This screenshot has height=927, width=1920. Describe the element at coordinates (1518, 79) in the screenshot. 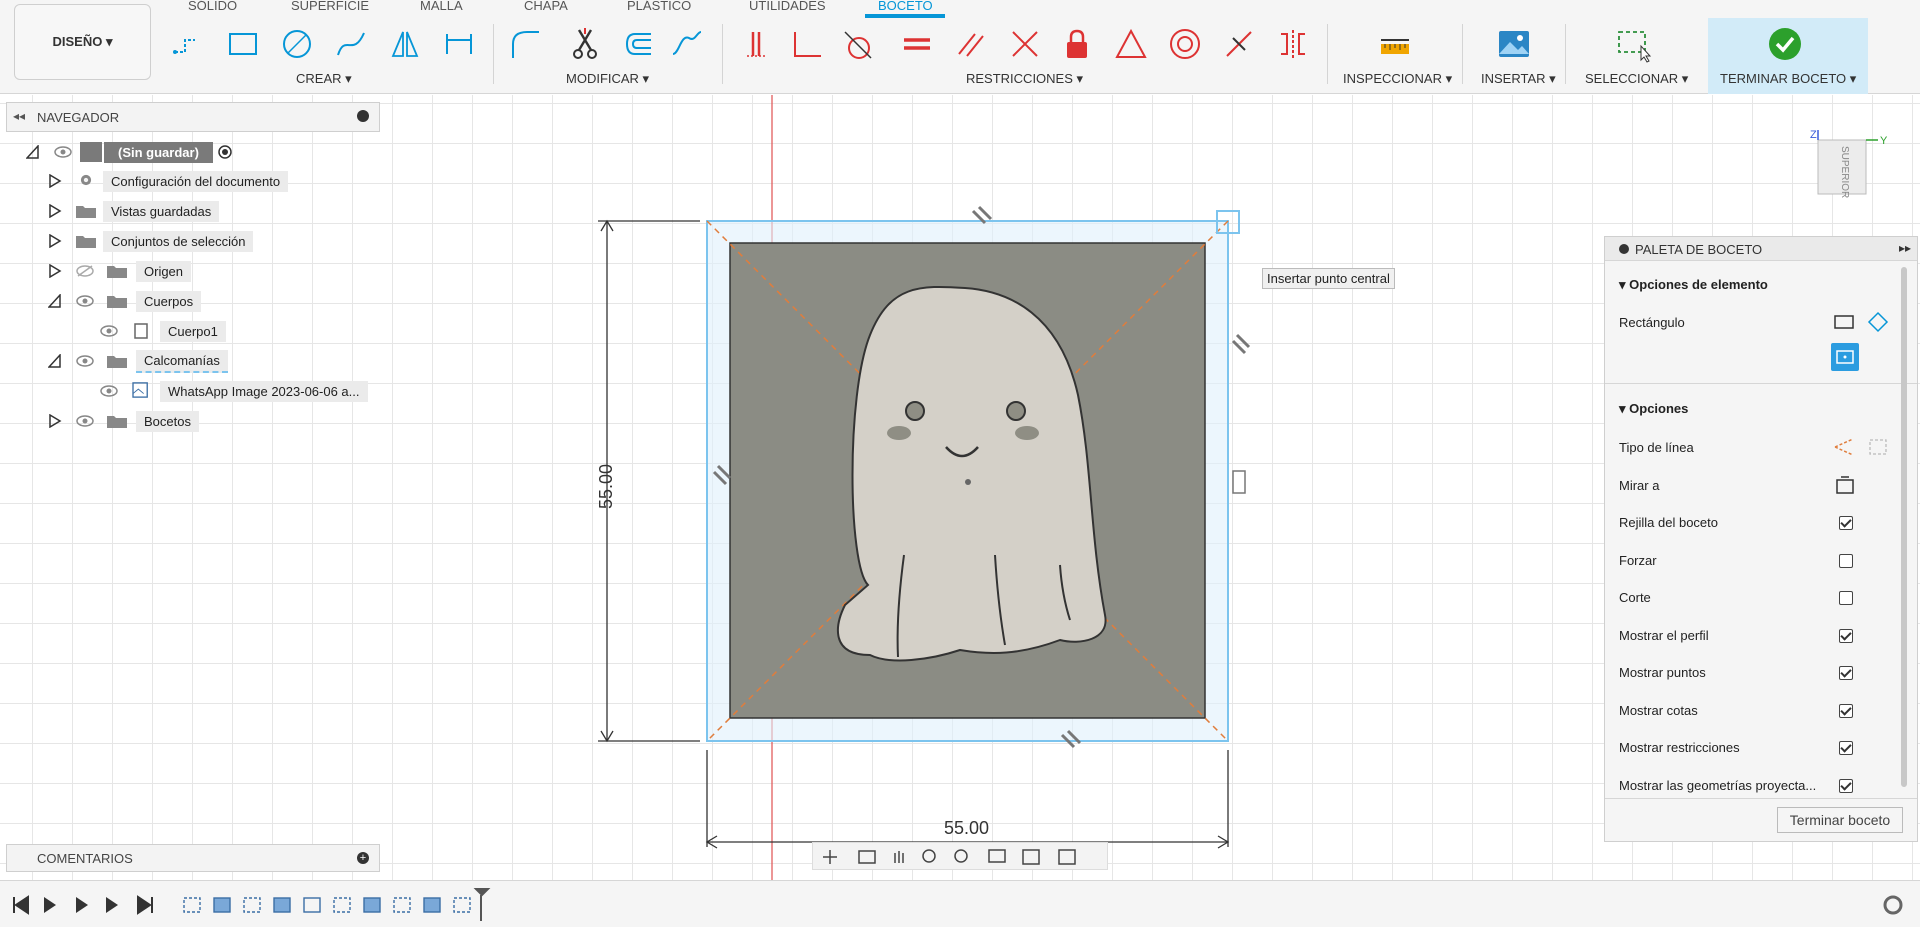

I see `insertar-menu: INSERTAR ▾` at that location.